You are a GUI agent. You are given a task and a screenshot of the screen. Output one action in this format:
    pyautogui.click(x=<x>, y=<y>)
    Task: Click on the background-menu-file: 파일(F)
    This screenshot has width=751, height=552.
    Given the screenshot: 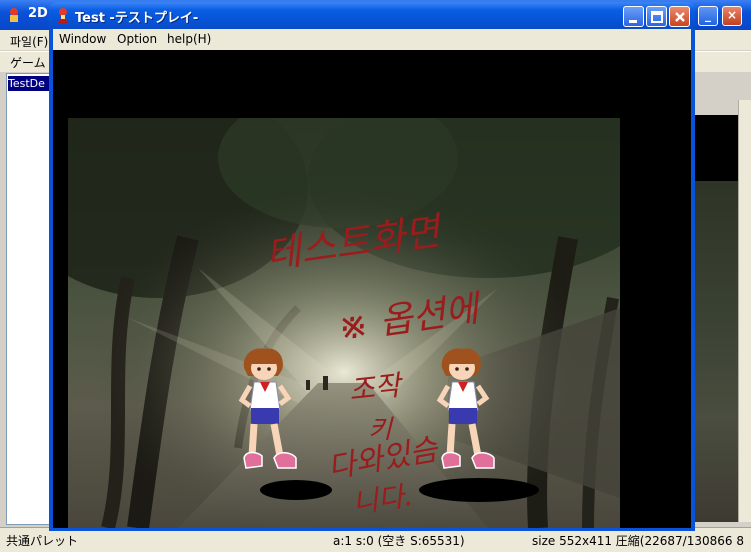 What is the action you would take?
    pyautogui.click(x=29, y=41)
    